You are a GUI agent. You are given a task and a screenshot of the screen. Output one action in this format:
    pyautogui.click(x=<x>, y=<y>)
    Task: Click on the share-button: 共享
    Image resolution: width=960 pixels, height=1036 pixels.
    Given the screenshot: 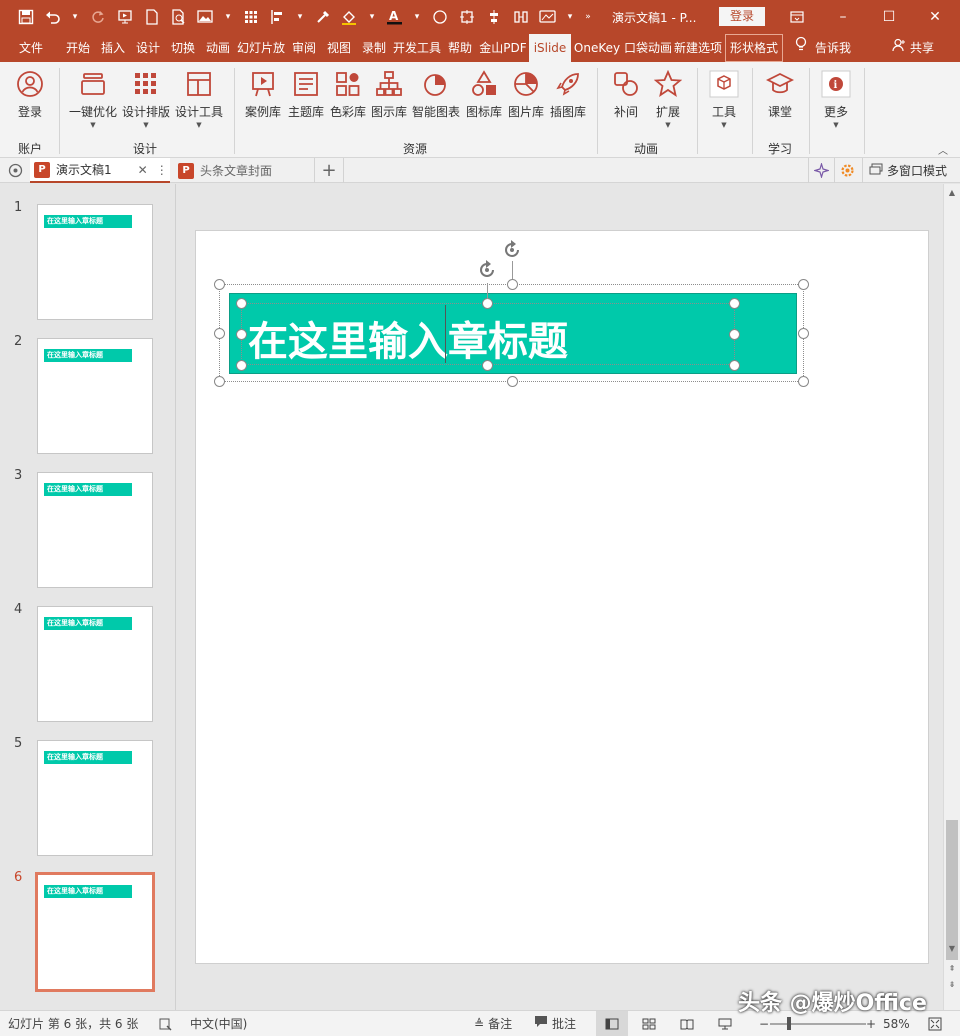 What is the action you would take?
    pyautogui.click(x=913, y=48)
    